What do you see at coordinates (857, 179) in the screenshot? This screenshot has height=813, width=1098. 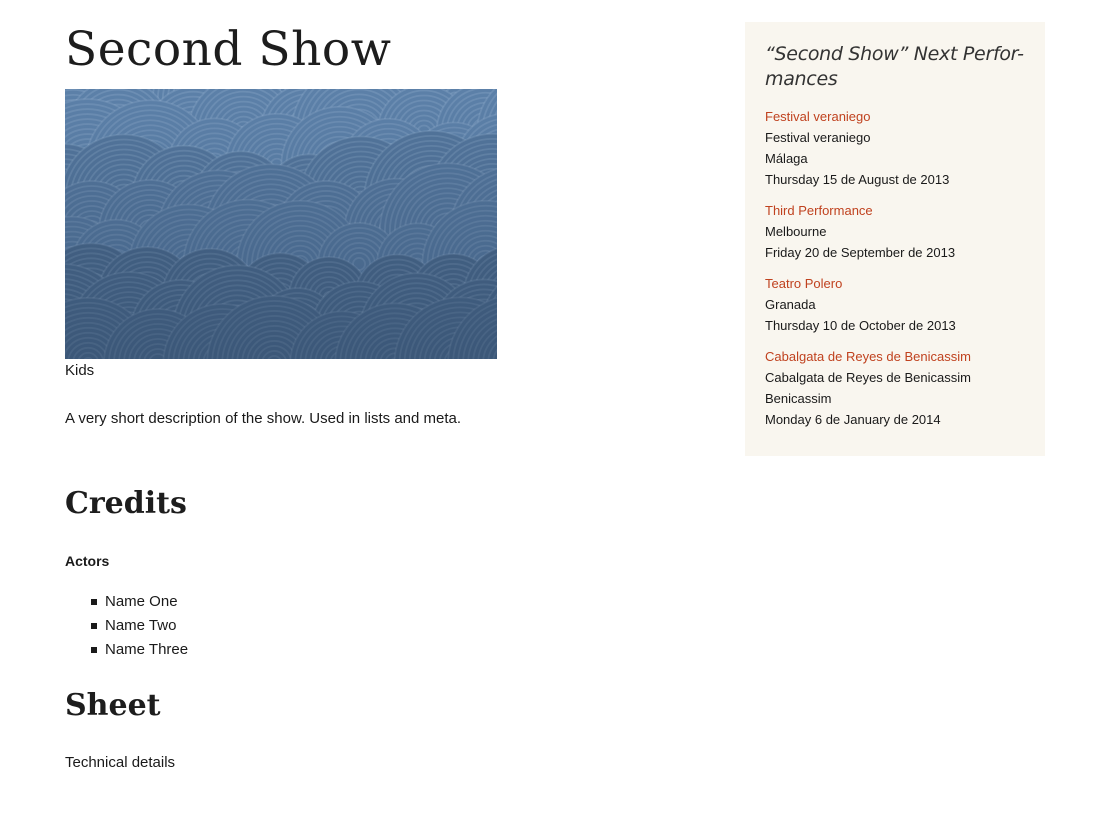 I see `performance-date: Thursday 15 de August de 2013` at bounding box center [857, 179].